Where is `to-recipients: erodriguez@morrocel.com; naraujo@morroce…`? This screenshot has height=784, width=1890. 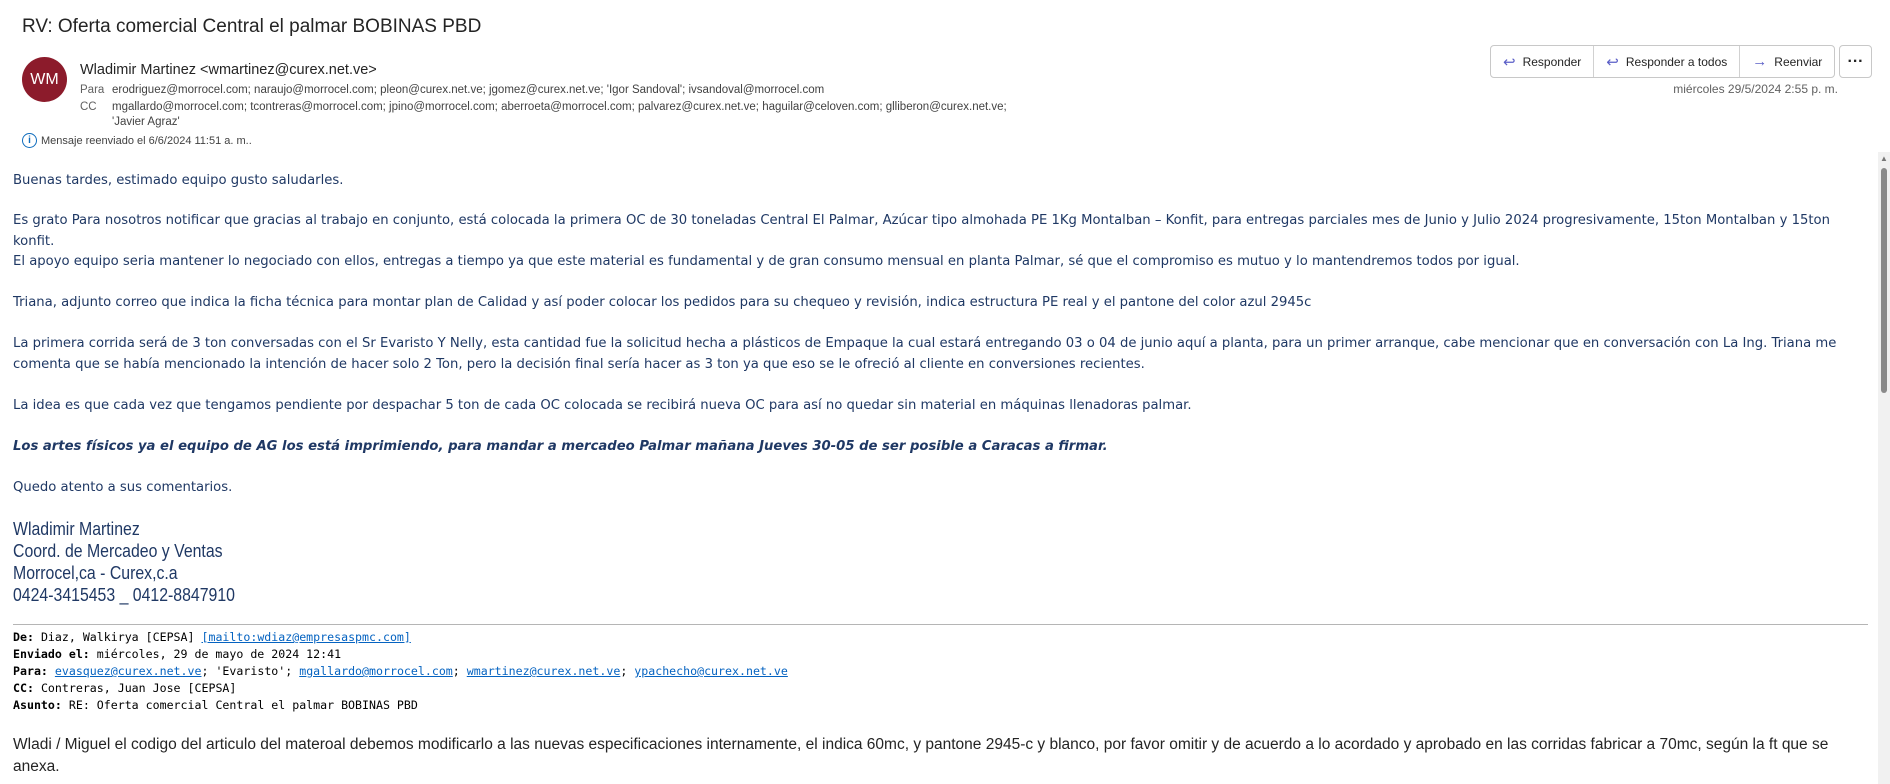
to-recipients: erodriguez@morrocel.com; naraujo@morroce… is located at coordinates (468, 90).